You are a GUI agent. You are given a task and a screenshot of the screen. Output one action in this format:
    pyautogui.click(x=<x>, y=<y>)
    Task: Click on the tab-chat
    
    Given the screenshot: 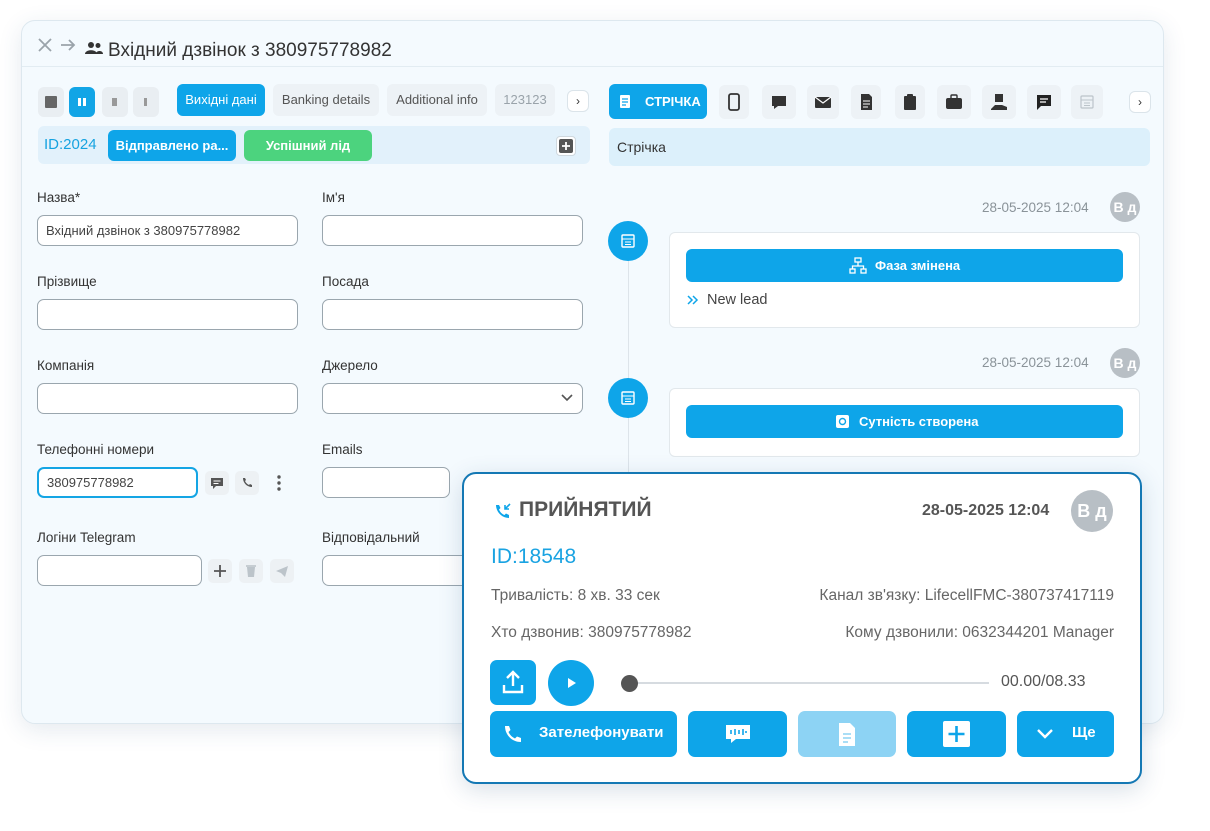 What is the action you would take?
    pyautogui.click(x=779, y=102)
    